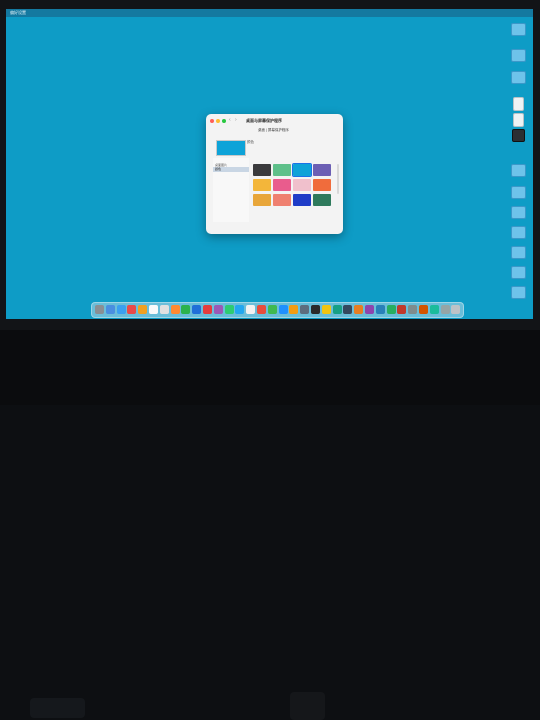 This screenshot has height=720, width=540. What do you see at coordinates (302, 200) in the screenshot?
I see `color-swatch-navy` at bounding box center [302, 200].